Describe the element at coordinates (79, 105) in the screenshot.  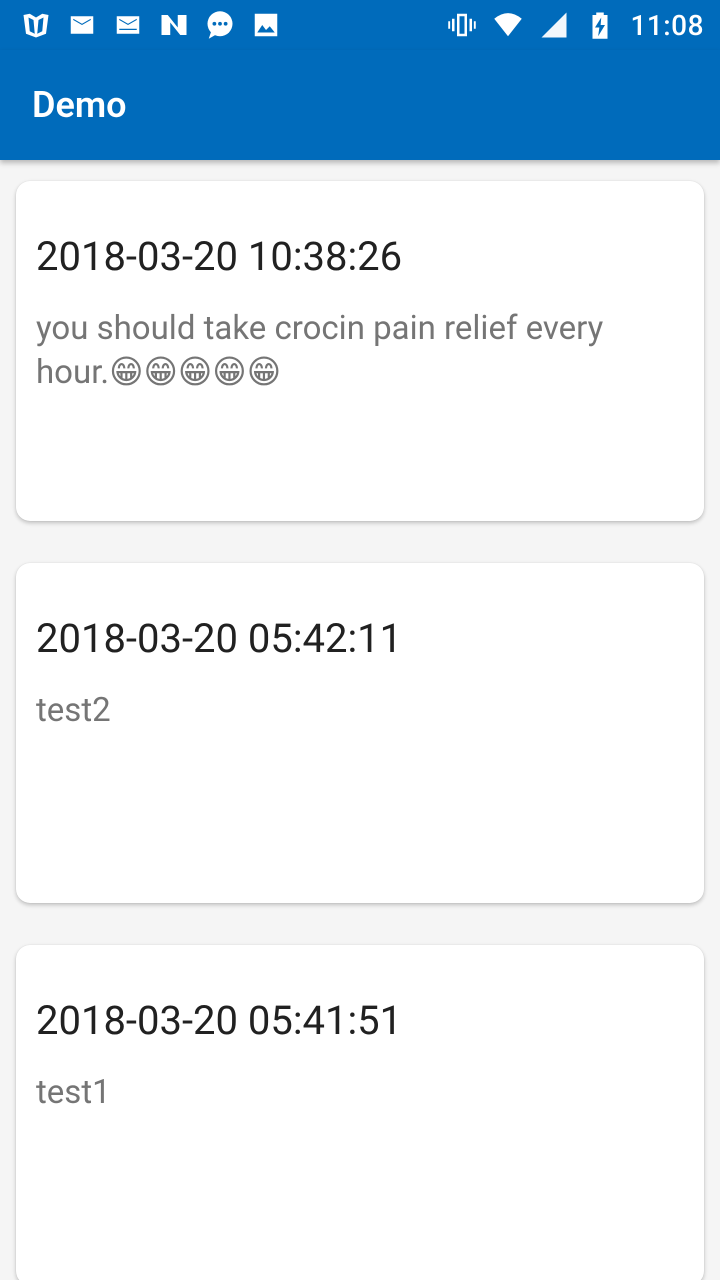
I see `app-title: Demo` at that location.